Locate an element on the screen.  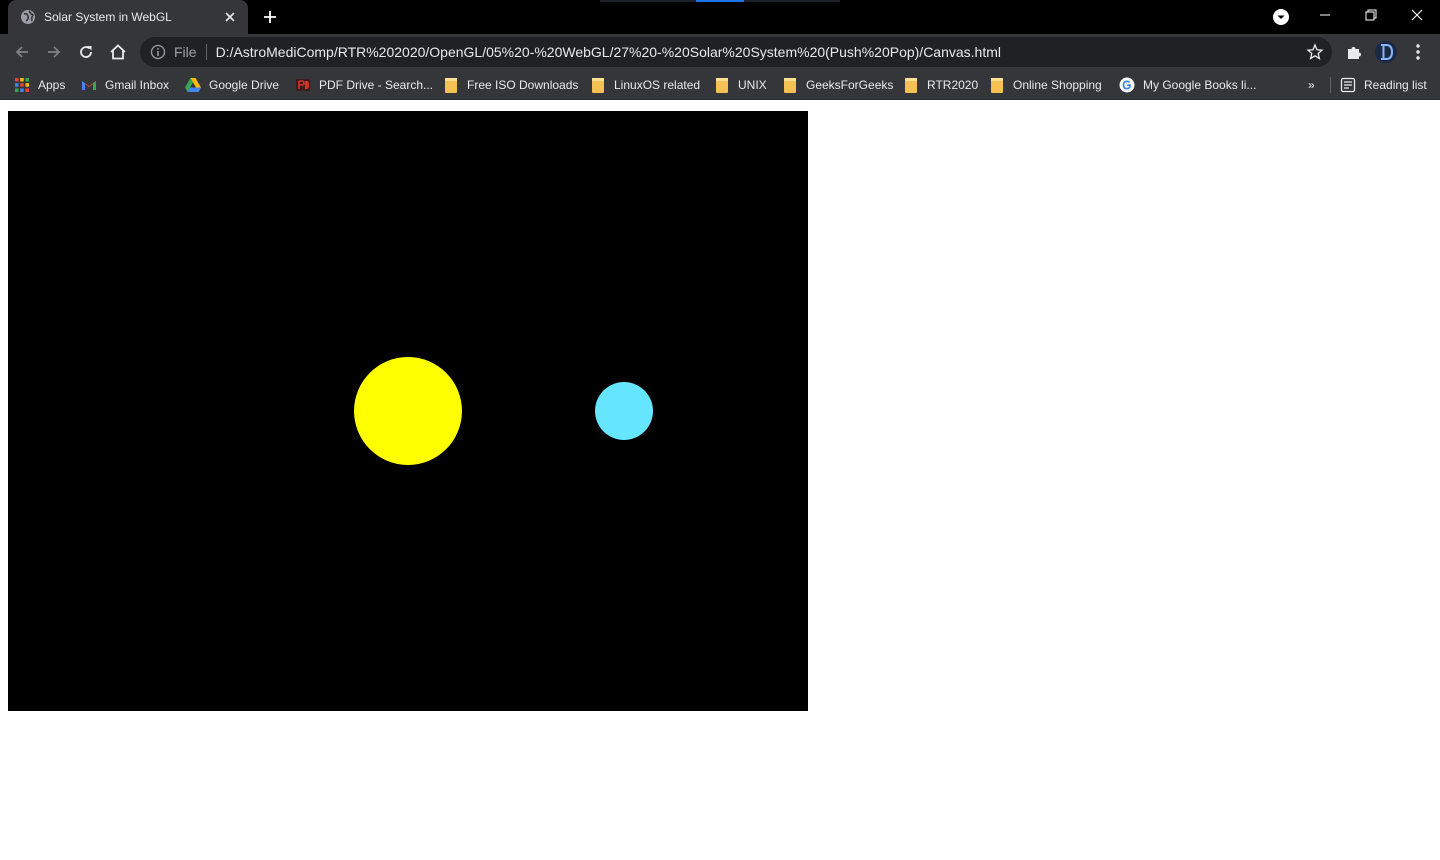
tab-search-icon is located at coordinates (1281, 17).